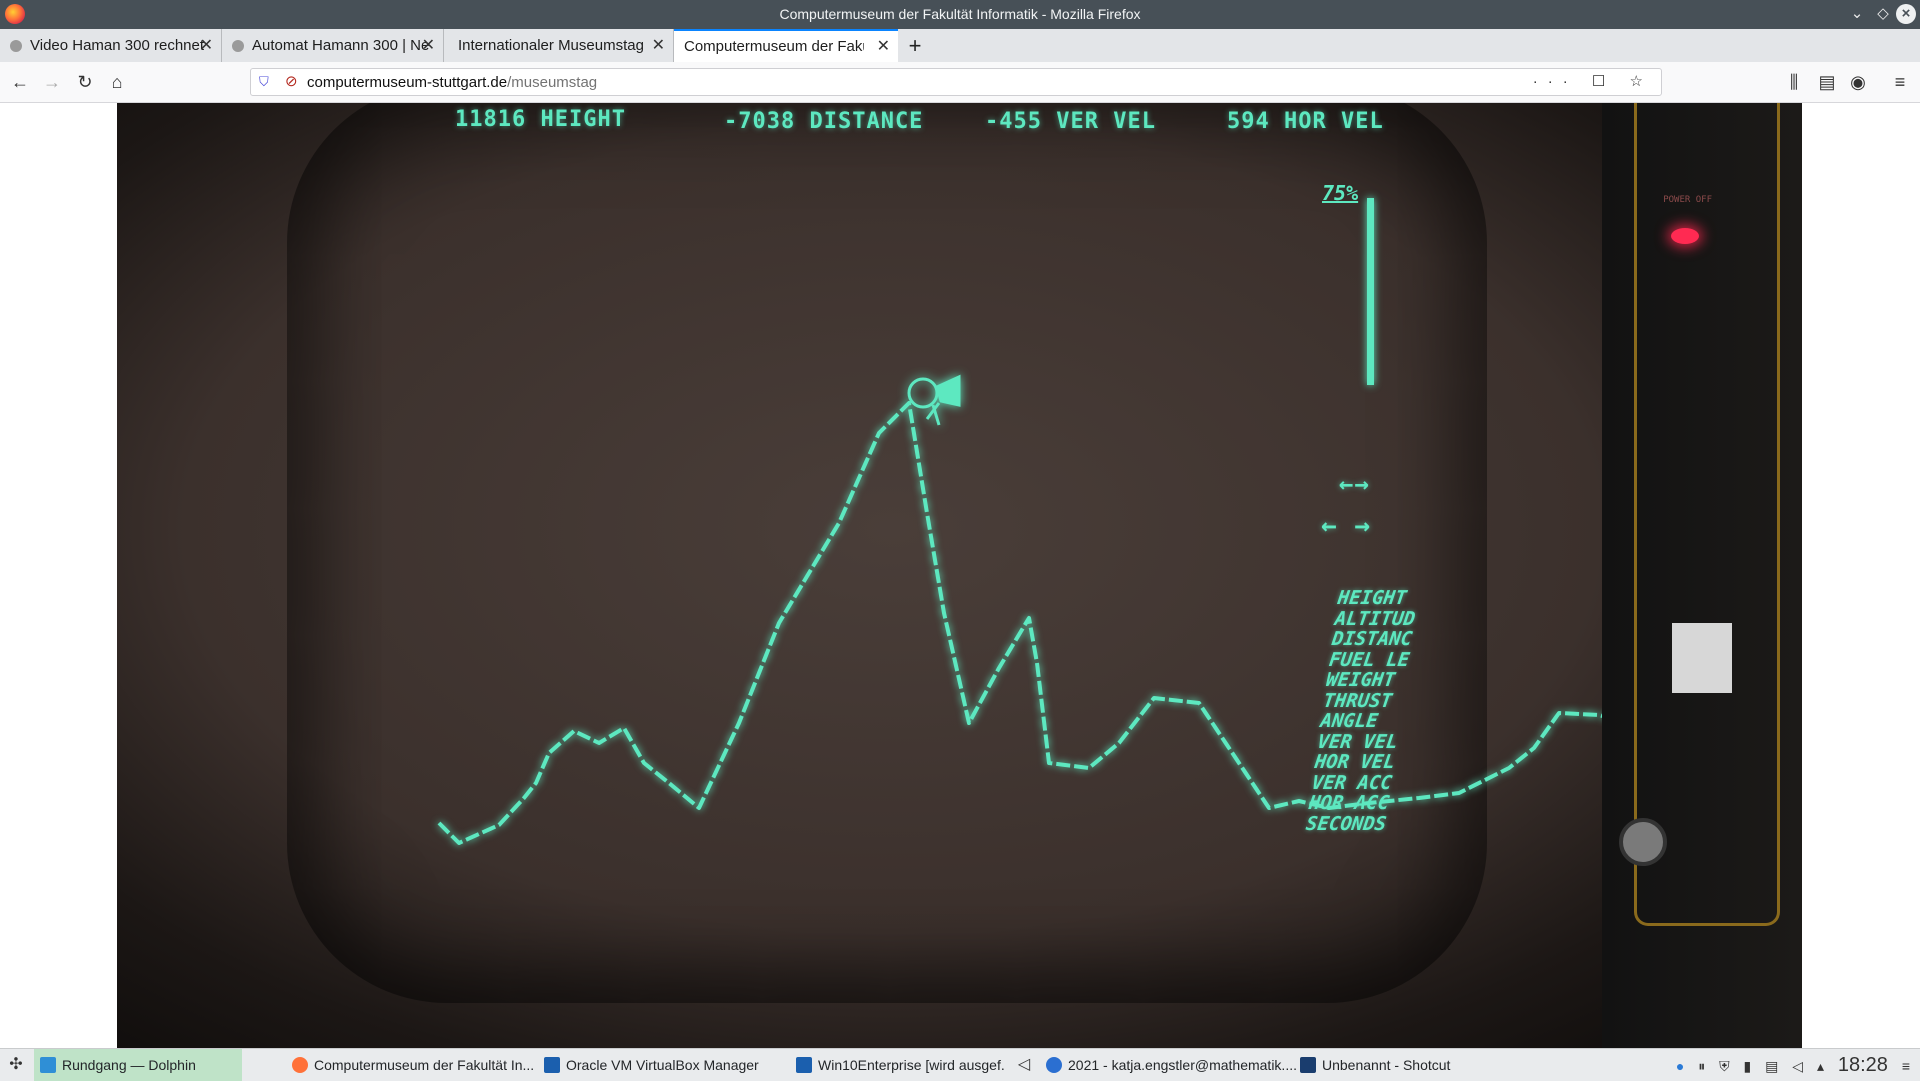 The width and height of the screenshot is (1920, 1082). Describe the element at coordinates (1771, 1066) in the screenshot. I see `clipboard-icon: ▤` at that location.